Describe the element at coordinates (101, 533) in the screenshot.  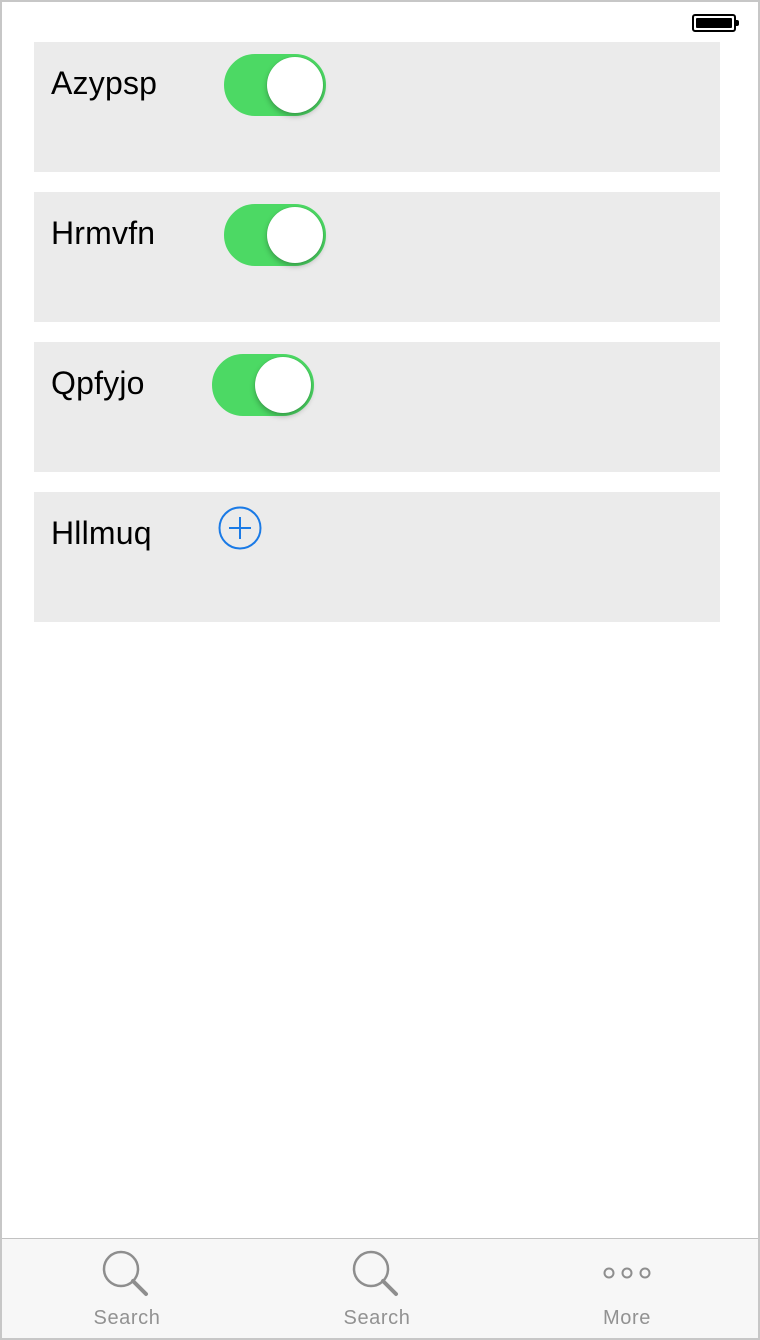
I see `row-label: Hllmuq` at that location.